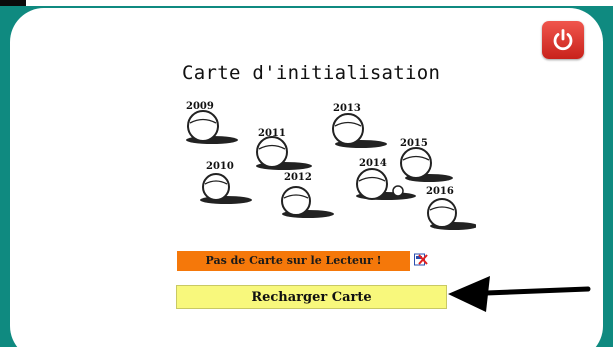 Image resolution: width=613 pixels, height=347 pixels. Describe the element at coordinates (220, 166) in the screenshot. I see `ball-year-label: 2010` at that location.